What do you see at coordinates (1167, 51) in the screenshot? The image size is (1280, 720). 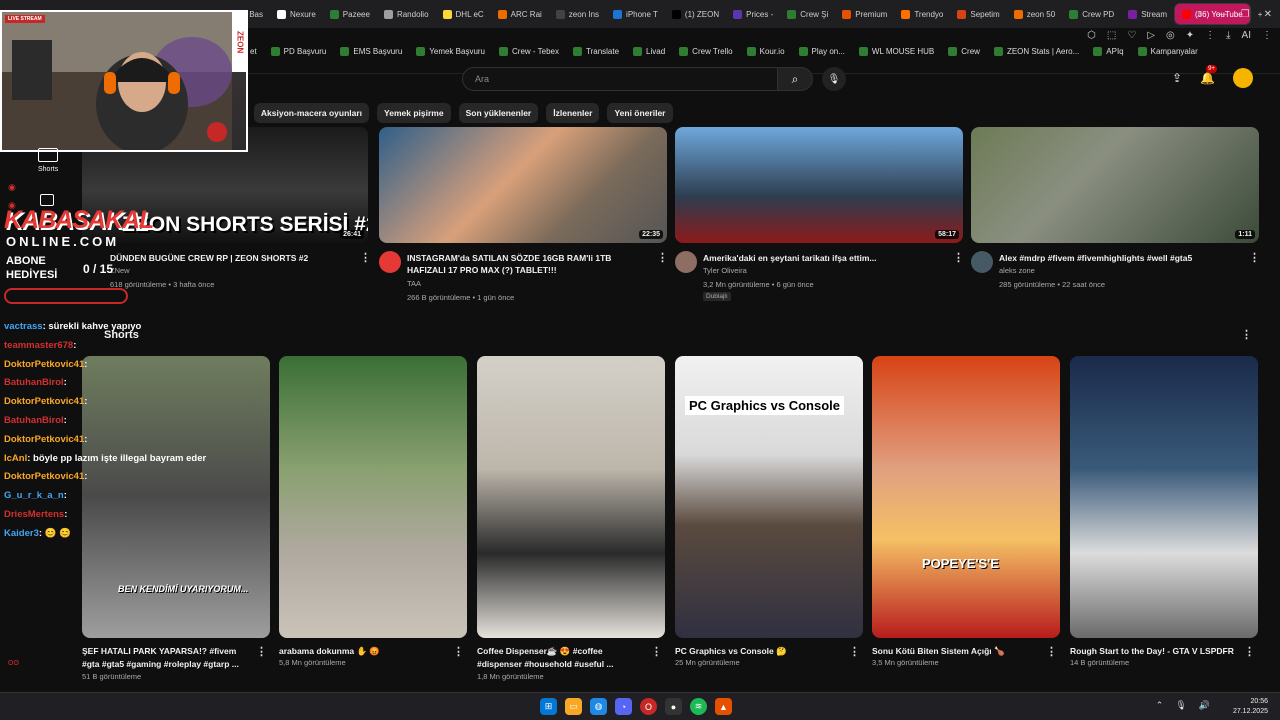 I see `bookmark-item: Kampanyalar` at bounding box center [1167, 51].